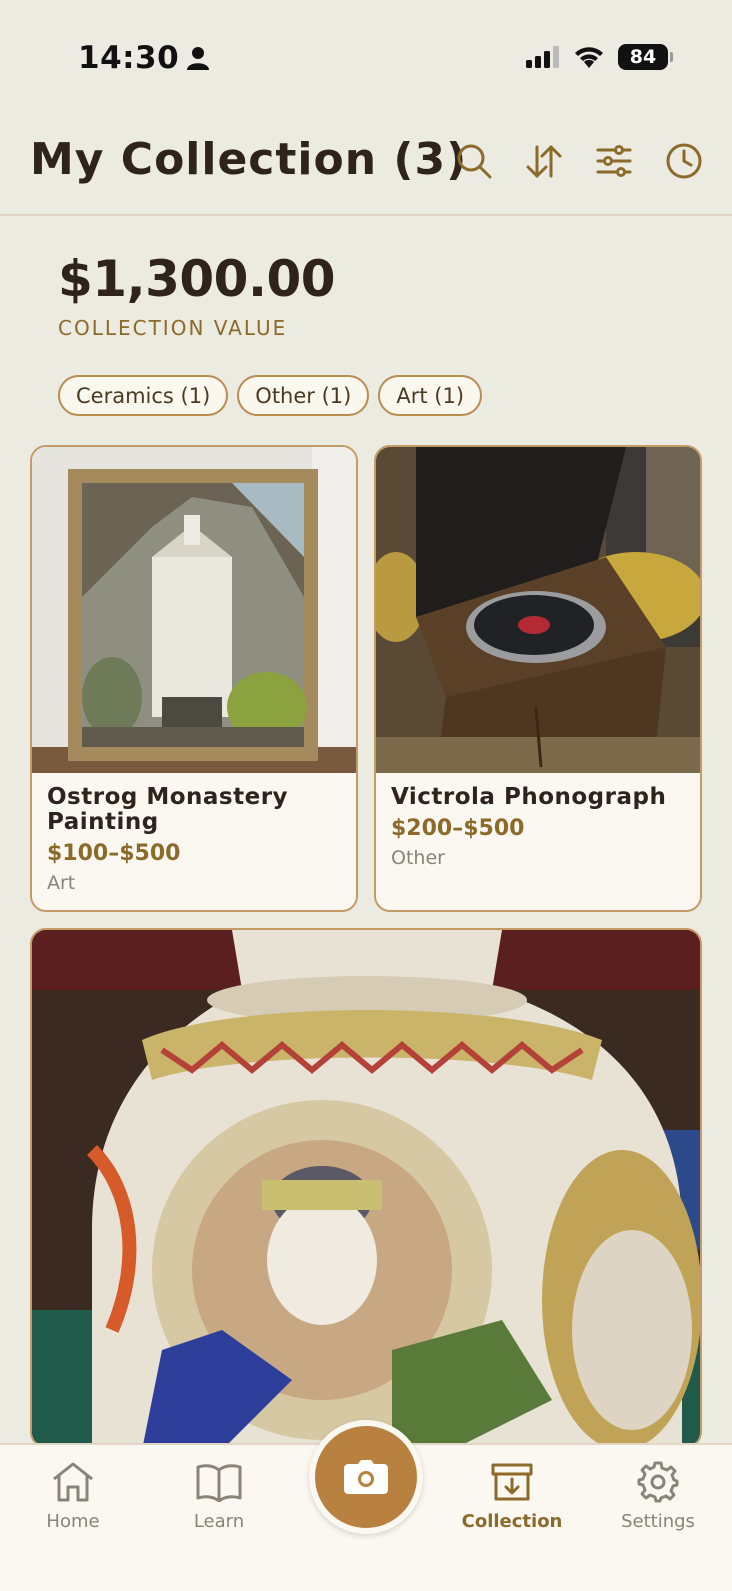  I want to click on item-photo-painting, so click(194, 610).